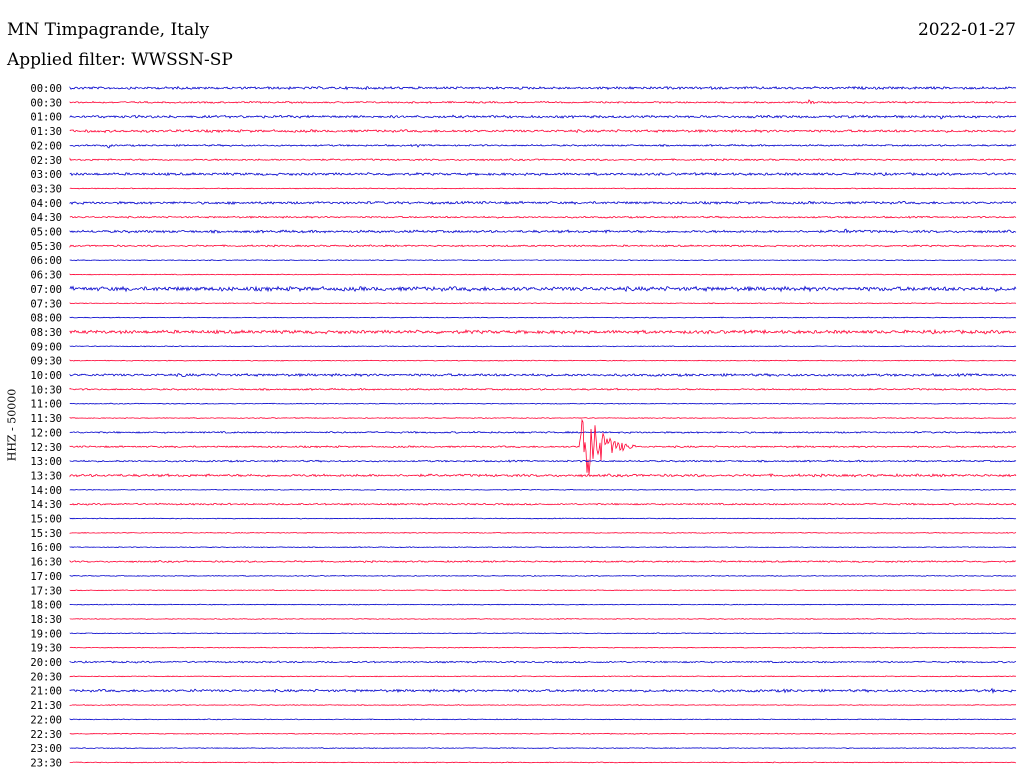 Image resolution: width=1024 pixels, height=780 pixels. What do you see at coordinates (46, 89) in the screenshot?
I see `row-time-label: 00:00` at bounding box center [46, 89].